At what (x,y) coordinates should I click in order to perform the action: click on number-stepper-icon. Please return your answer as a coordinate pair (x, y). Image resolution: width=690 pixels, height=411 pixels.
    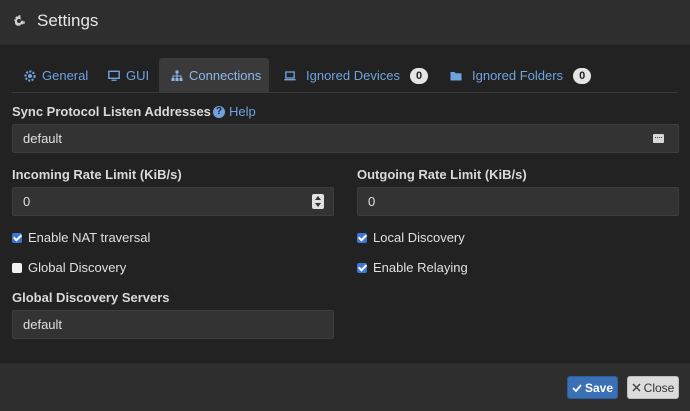
    Looking at the image, I should click on (318, 201).